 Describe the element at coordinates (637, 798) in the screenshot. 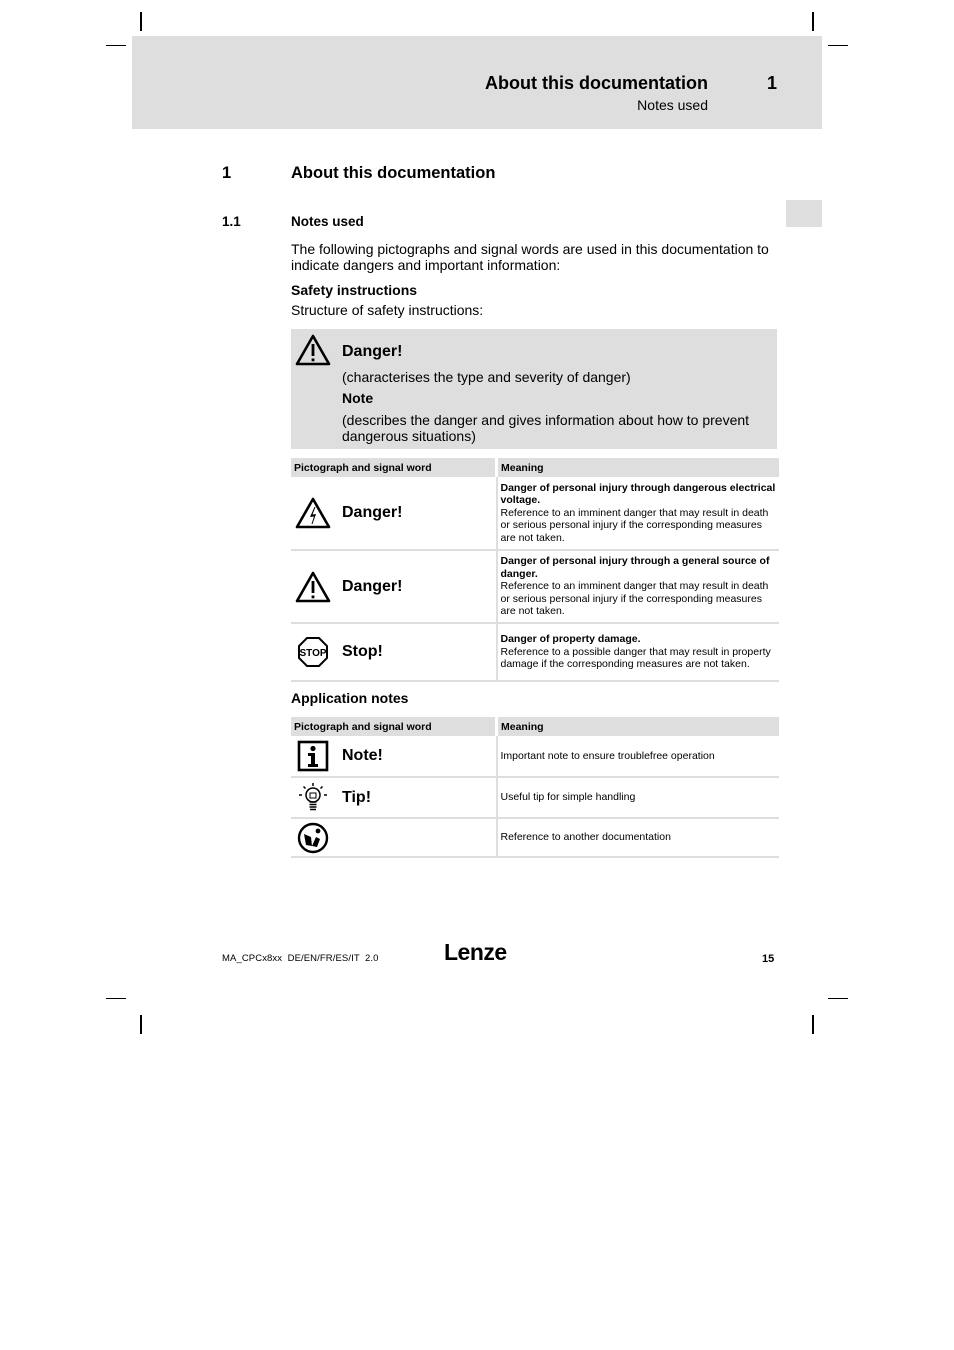

I see `meaning-text: Useful tip for simple handling` at that location.